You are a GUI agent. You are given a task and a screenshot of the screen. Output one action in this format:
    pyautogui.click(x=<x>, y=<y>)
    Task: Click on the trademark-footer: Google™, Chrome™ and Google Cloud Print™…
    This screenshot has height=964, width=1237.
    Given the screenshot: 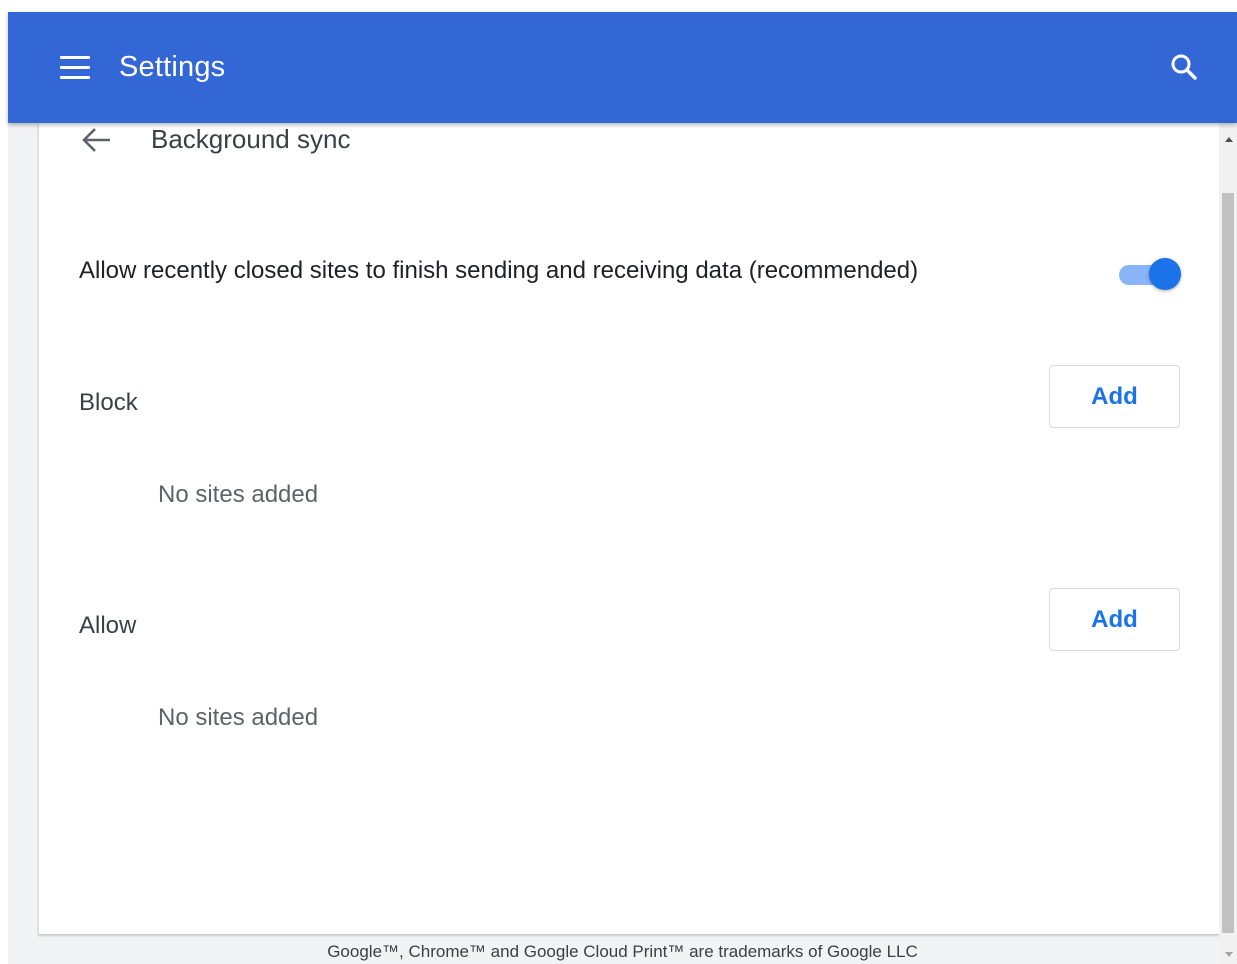 What is the action you would take?
    pyautogui.click(x=622, y=951)
    